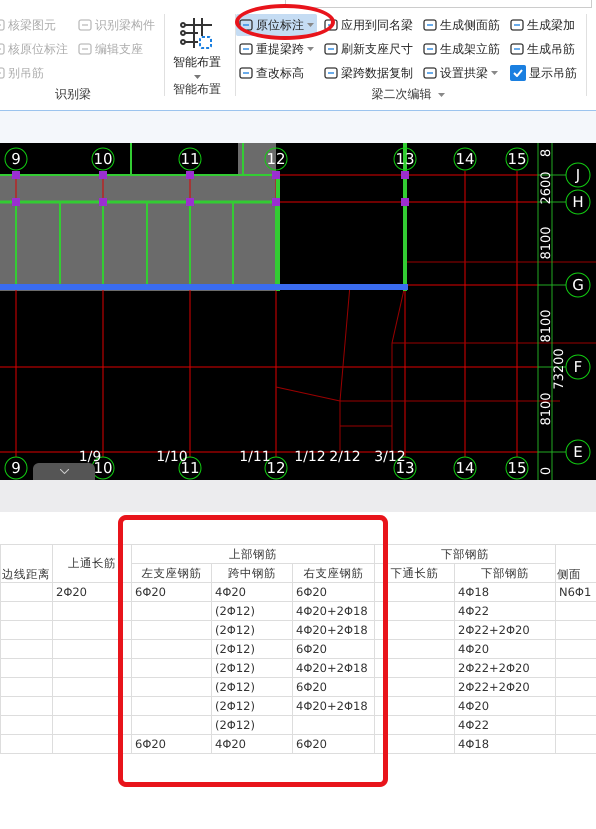  What do you see at coordinates (333, 573) in the screenshot?
I see `column-header: 右支座钢筋` at bounding box center [333, 573].